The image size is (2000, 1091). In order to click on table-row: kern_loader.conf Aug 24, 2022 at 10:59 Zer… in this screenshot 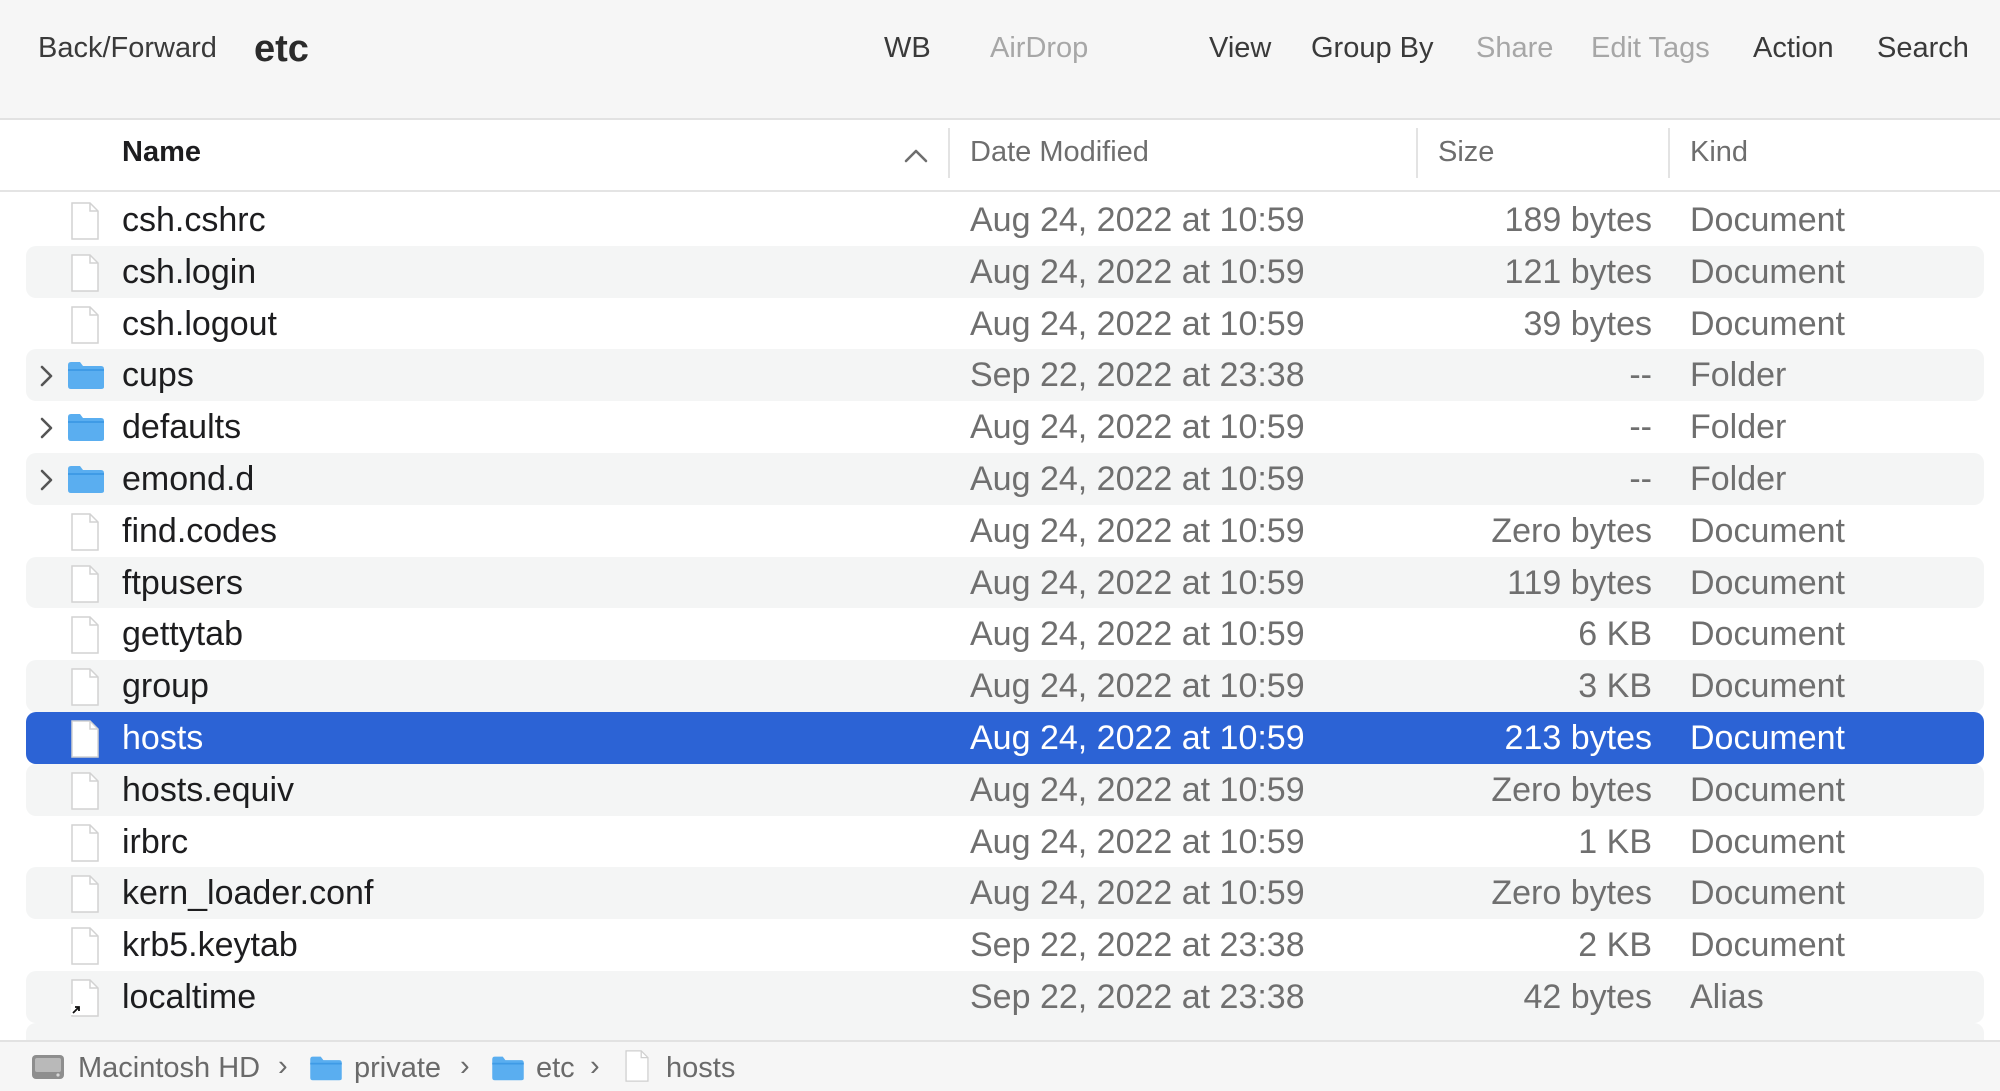, I will do `click(1005, 893)`.